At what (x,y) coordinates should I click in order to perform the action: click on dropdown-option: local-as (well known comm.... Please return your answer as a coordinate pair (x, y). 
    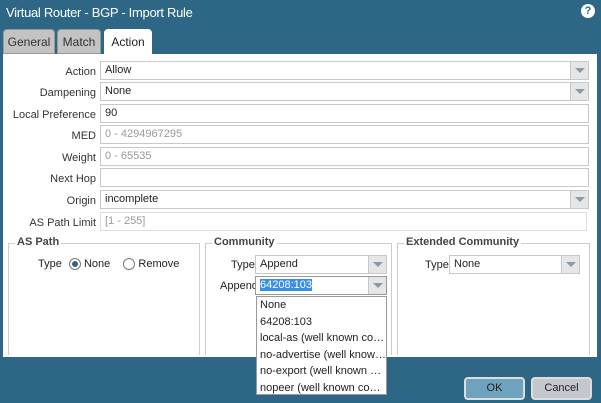
    Looking at the image, I should click on (321, 338).